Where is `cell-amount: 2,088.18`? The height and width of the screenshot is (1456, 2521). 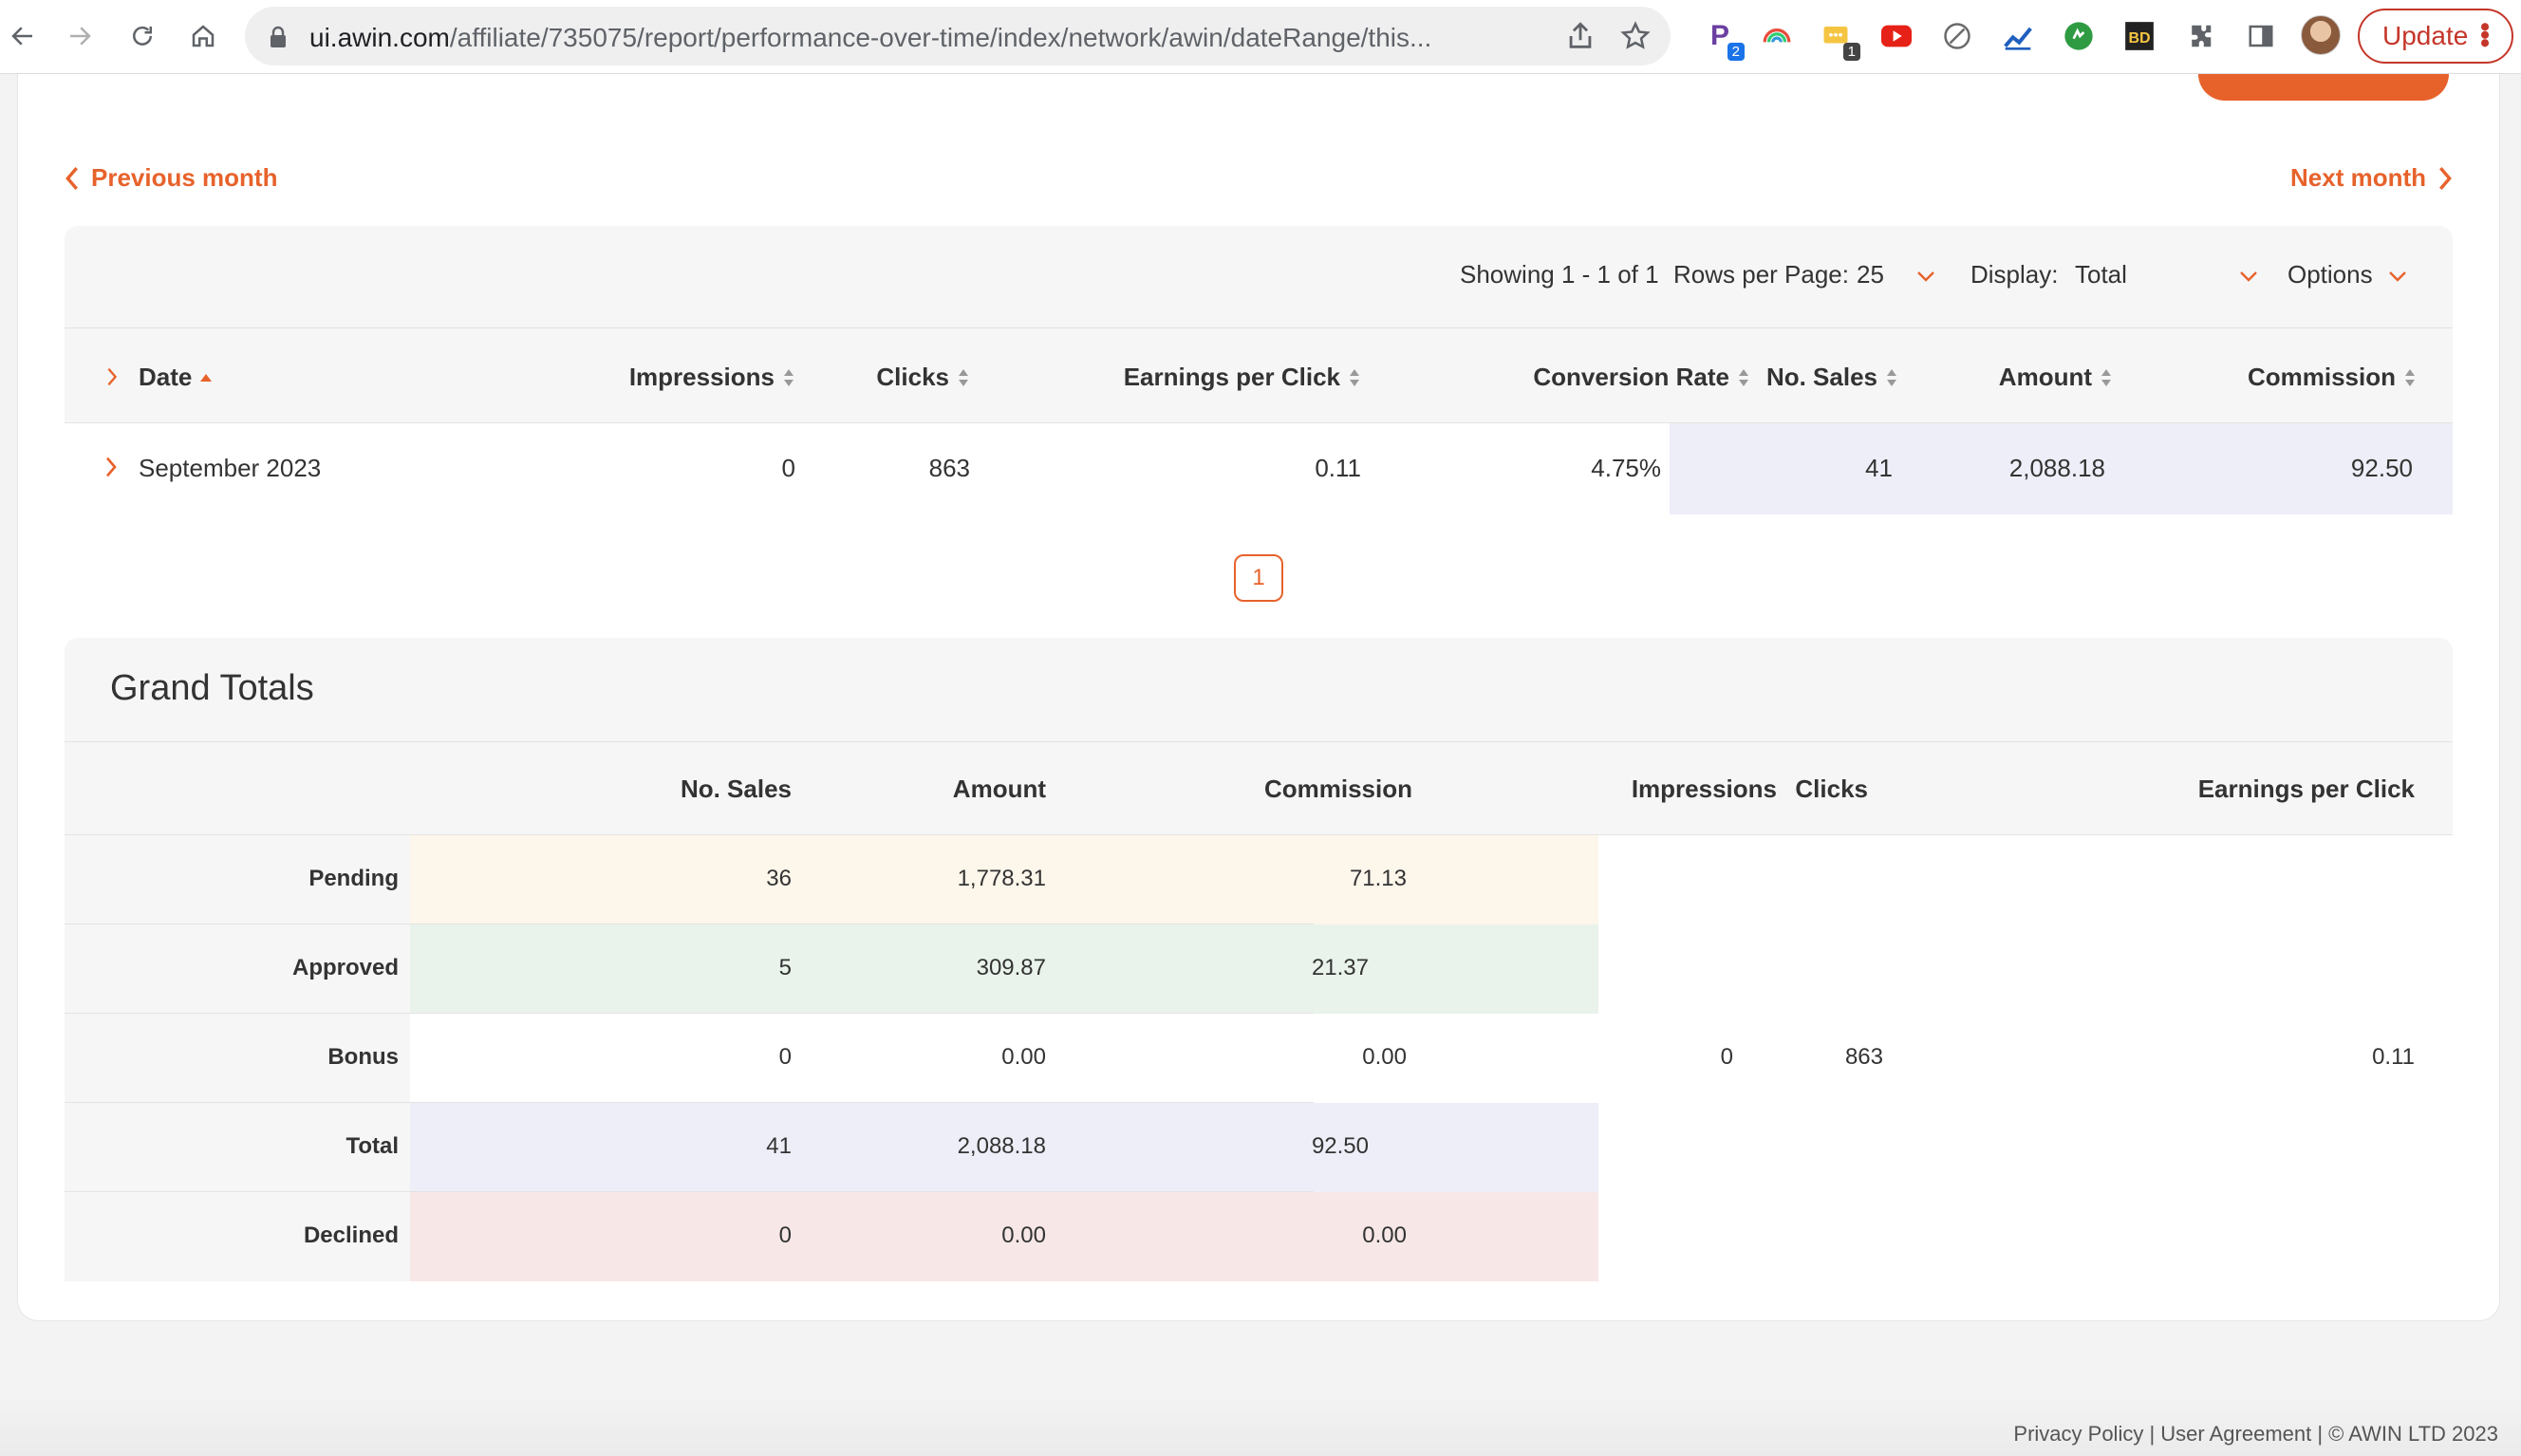
cell-amount: 2,088.18 is located at coordinates (2056, 468).